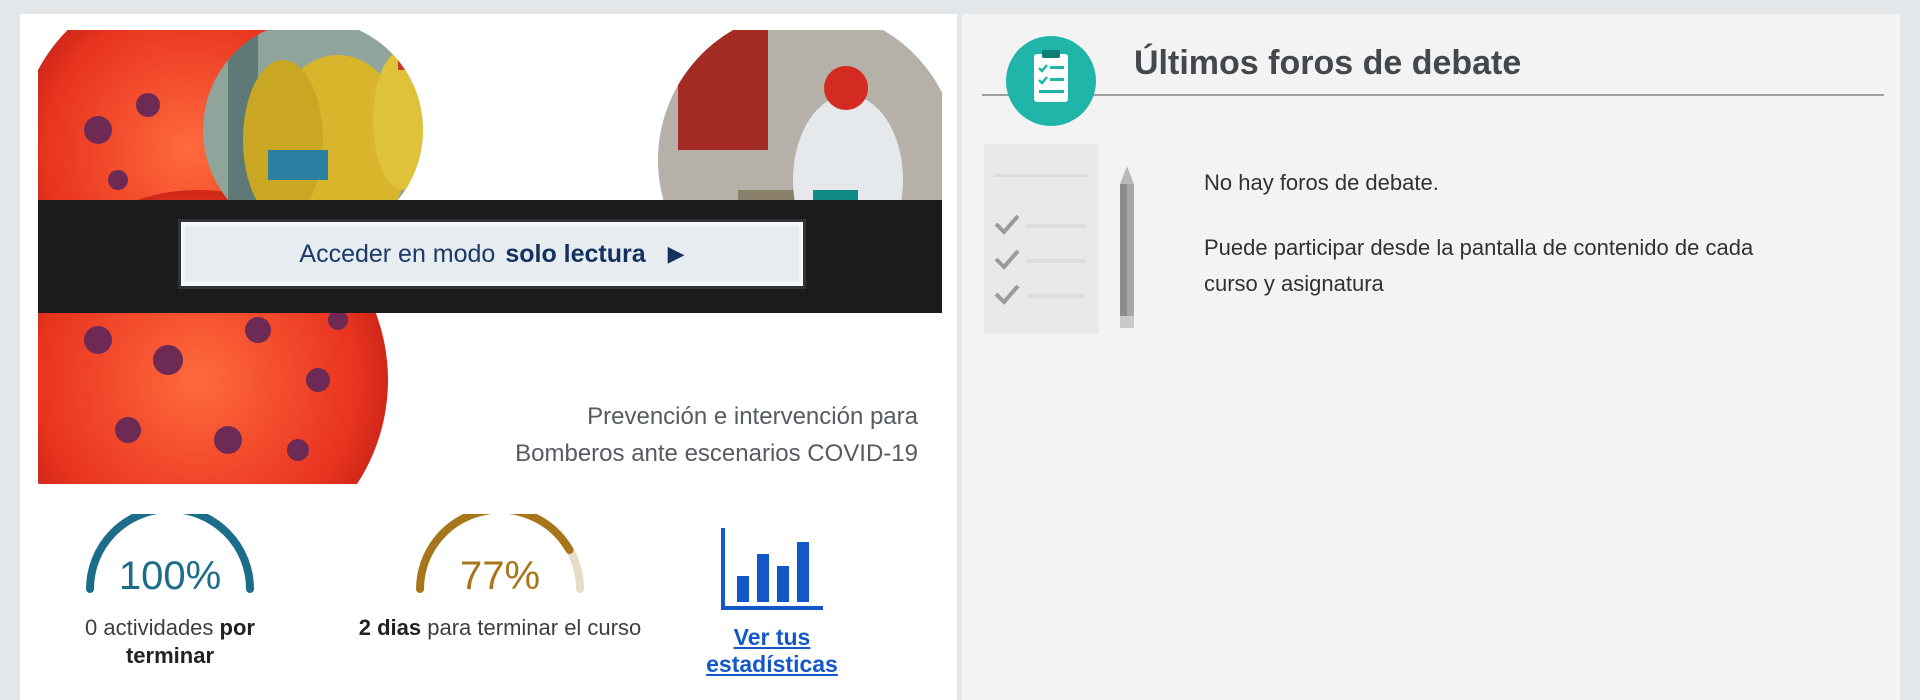 The width and height of the screenshot is (1920, 700). I want to click on days-left-rest: para terminar el curso, so click(534, 627).